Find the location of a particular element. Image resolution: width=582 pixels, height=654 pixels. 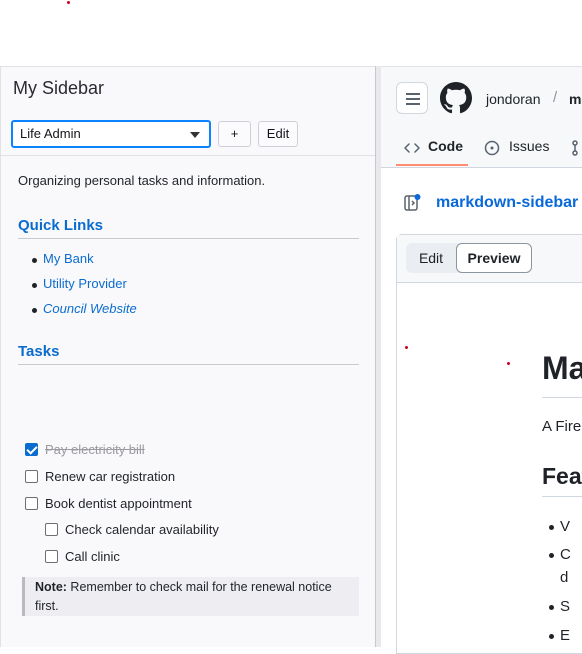

quick-link-text: Utility Provider is located at coordinates (85, 283).